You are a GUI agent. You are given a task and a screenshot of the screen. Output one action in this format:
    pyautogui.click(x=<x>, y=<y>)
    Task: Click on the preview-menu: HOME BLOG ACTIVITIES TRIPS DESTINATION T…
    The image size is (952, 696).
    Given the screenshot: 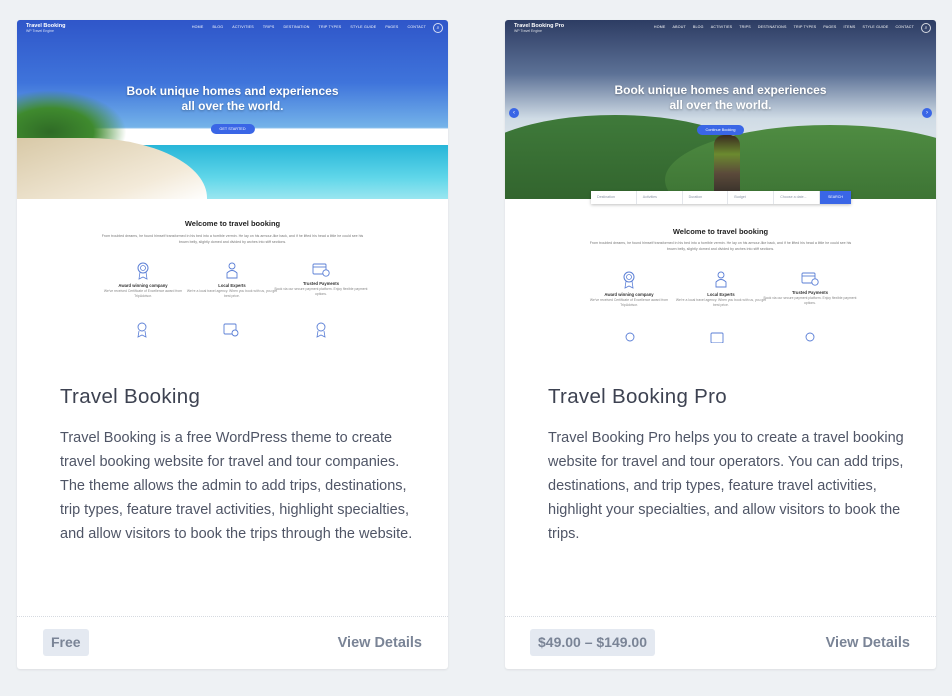 What is the action you would take?
    pyautogui.click(x=309, y=27)
    